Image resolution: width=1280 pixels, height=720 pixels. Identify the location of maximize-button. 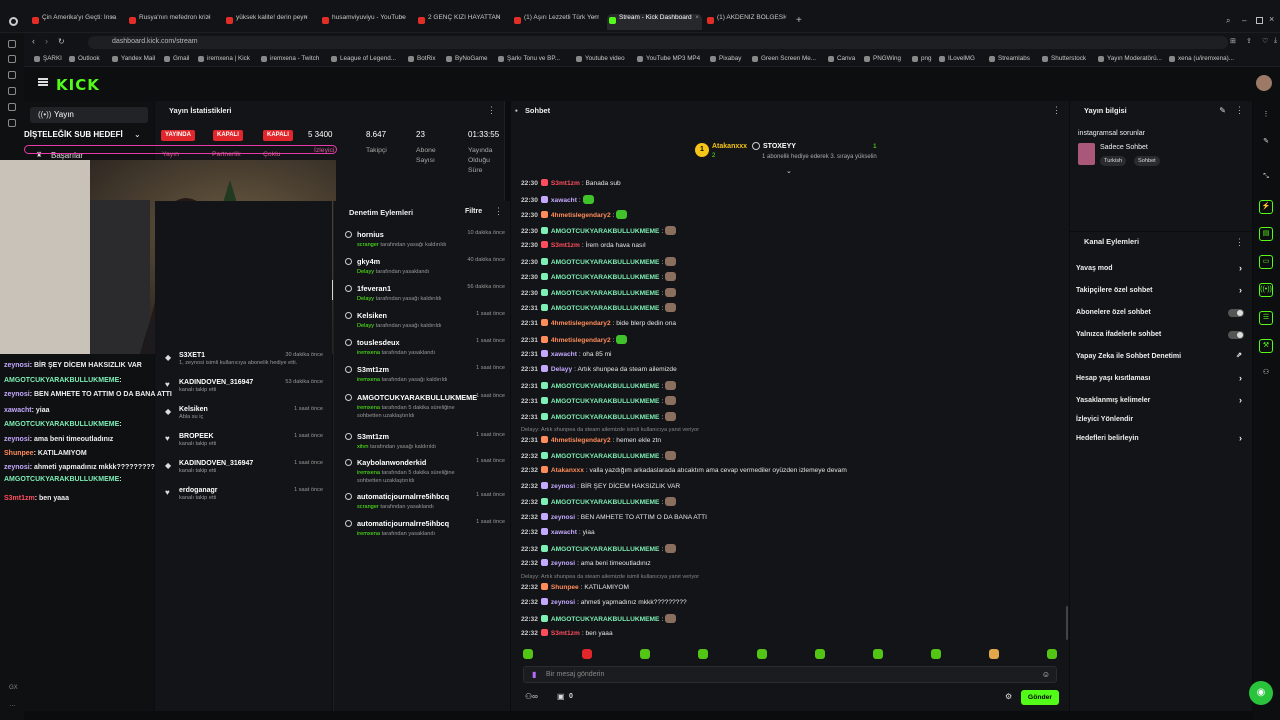
(1259, 20).